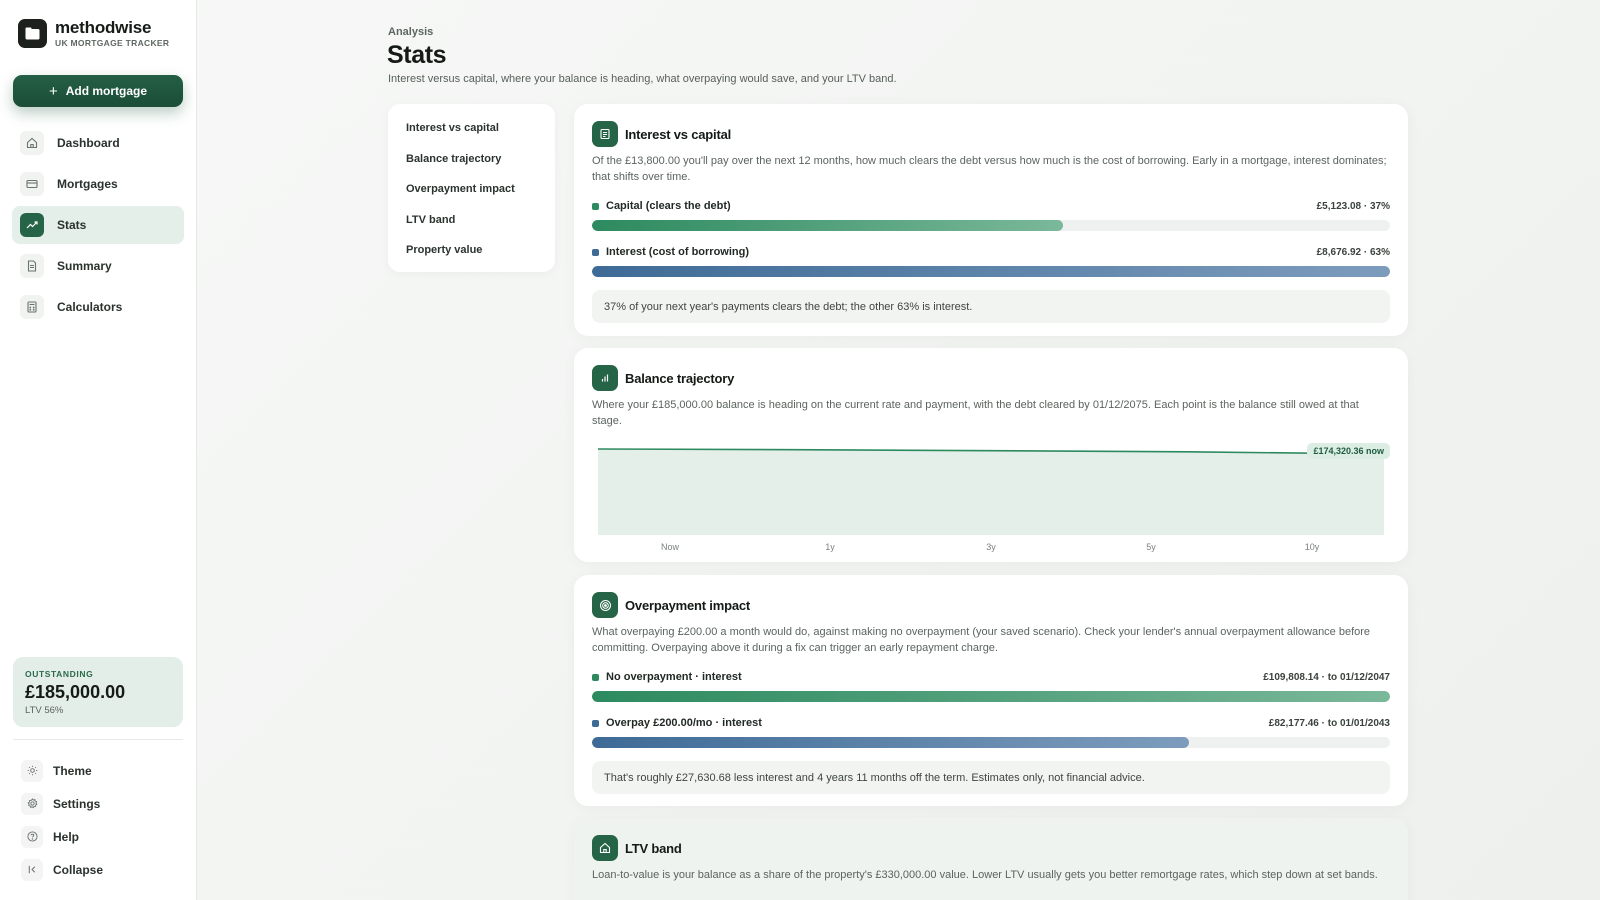 Image resolution: width=1600 pixels, height=900 pixels. I want to click on x-tick-label: 10y, so click(1312, 547).